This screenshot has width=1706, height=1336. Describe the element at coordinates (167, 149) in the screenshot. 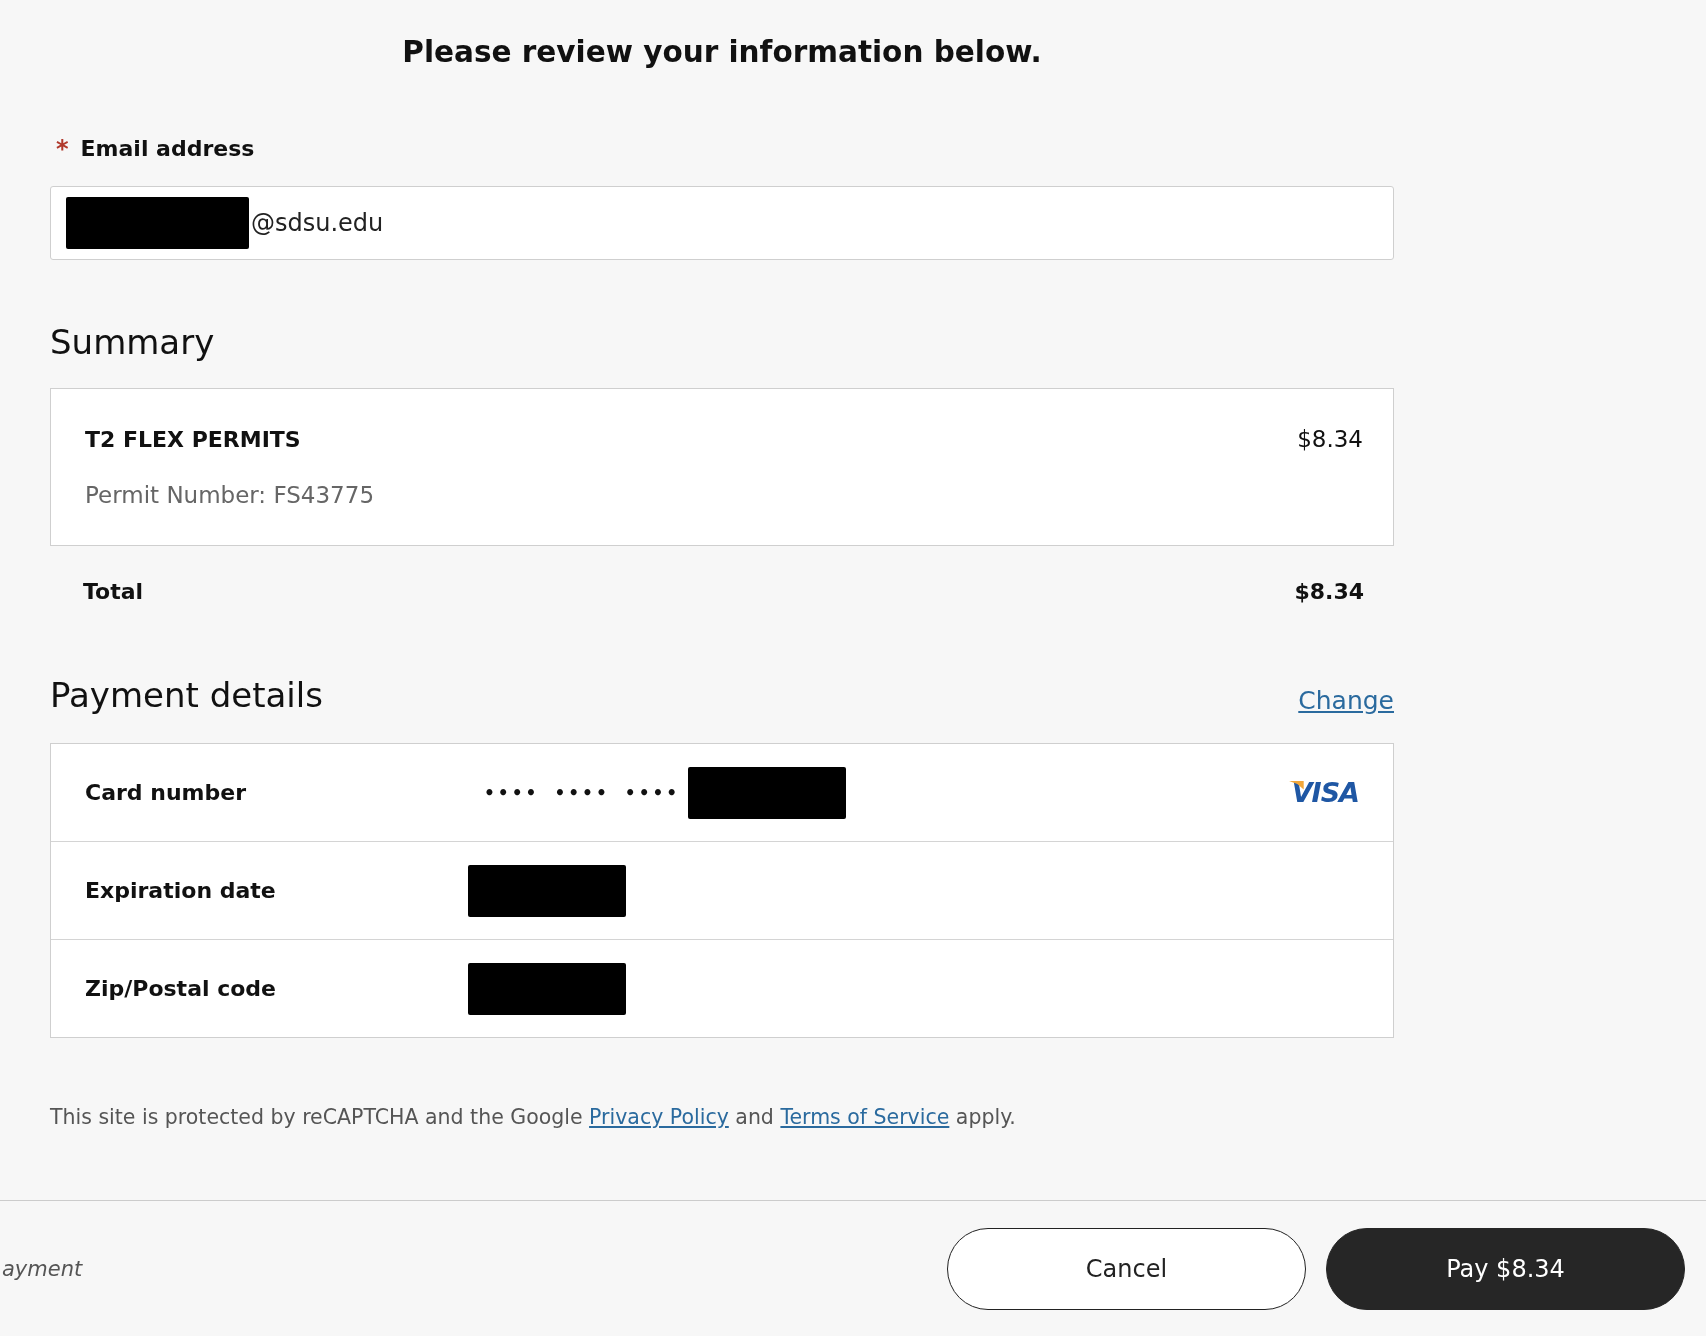

I see `email-label: Email address` at that location.